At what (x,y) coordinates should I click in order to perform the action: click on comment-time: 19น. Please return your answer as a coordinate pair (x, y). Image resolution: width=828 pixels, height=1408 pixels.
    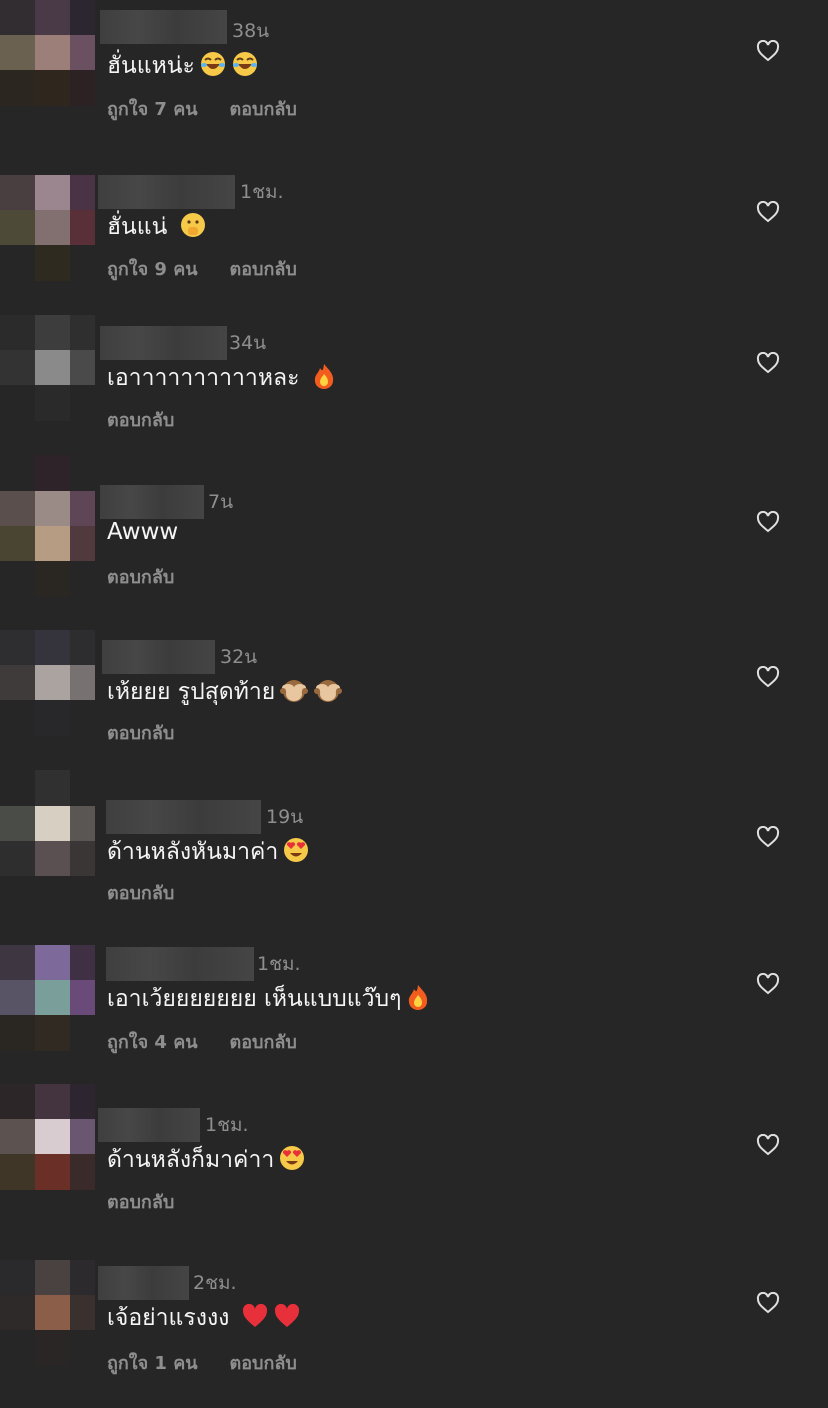
    Looking at the image, I should click on (285, 817).